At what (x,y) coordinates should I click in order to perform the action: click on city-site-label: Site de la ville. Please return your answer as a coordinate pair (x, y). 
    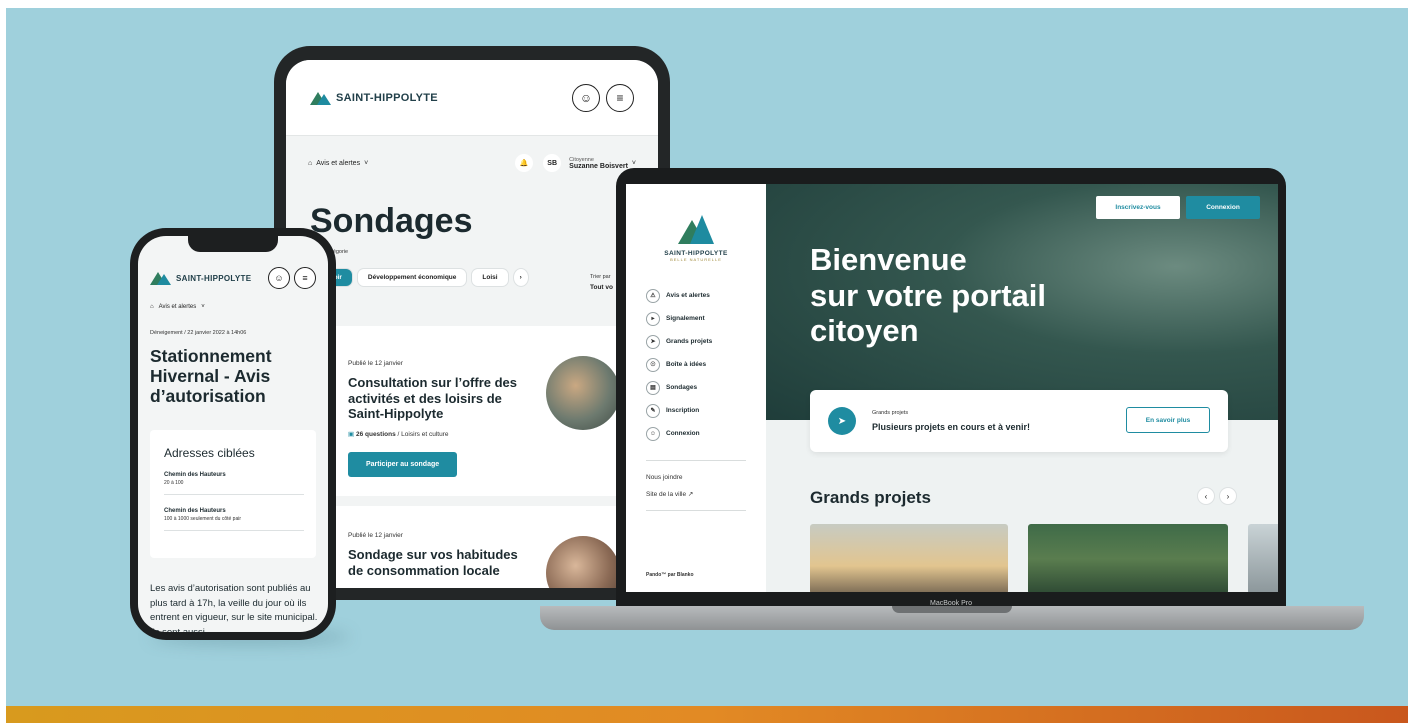
    Looking at the image, I should click on (666, 494).